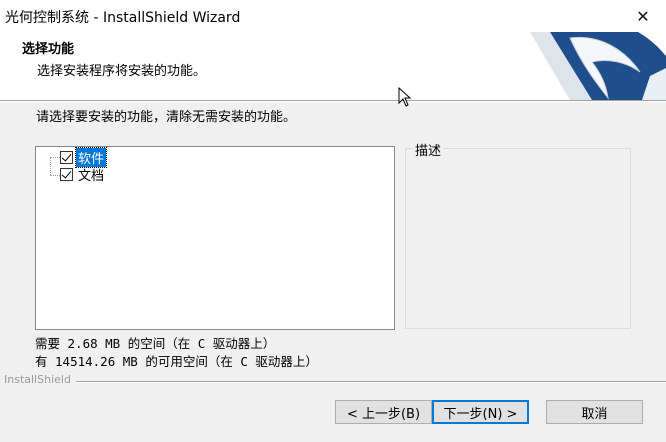  What do you see at coordinates (480, 412) in the screenshot?
I see `next-button: 下一步(N) >` at bounding box center [480, 412].